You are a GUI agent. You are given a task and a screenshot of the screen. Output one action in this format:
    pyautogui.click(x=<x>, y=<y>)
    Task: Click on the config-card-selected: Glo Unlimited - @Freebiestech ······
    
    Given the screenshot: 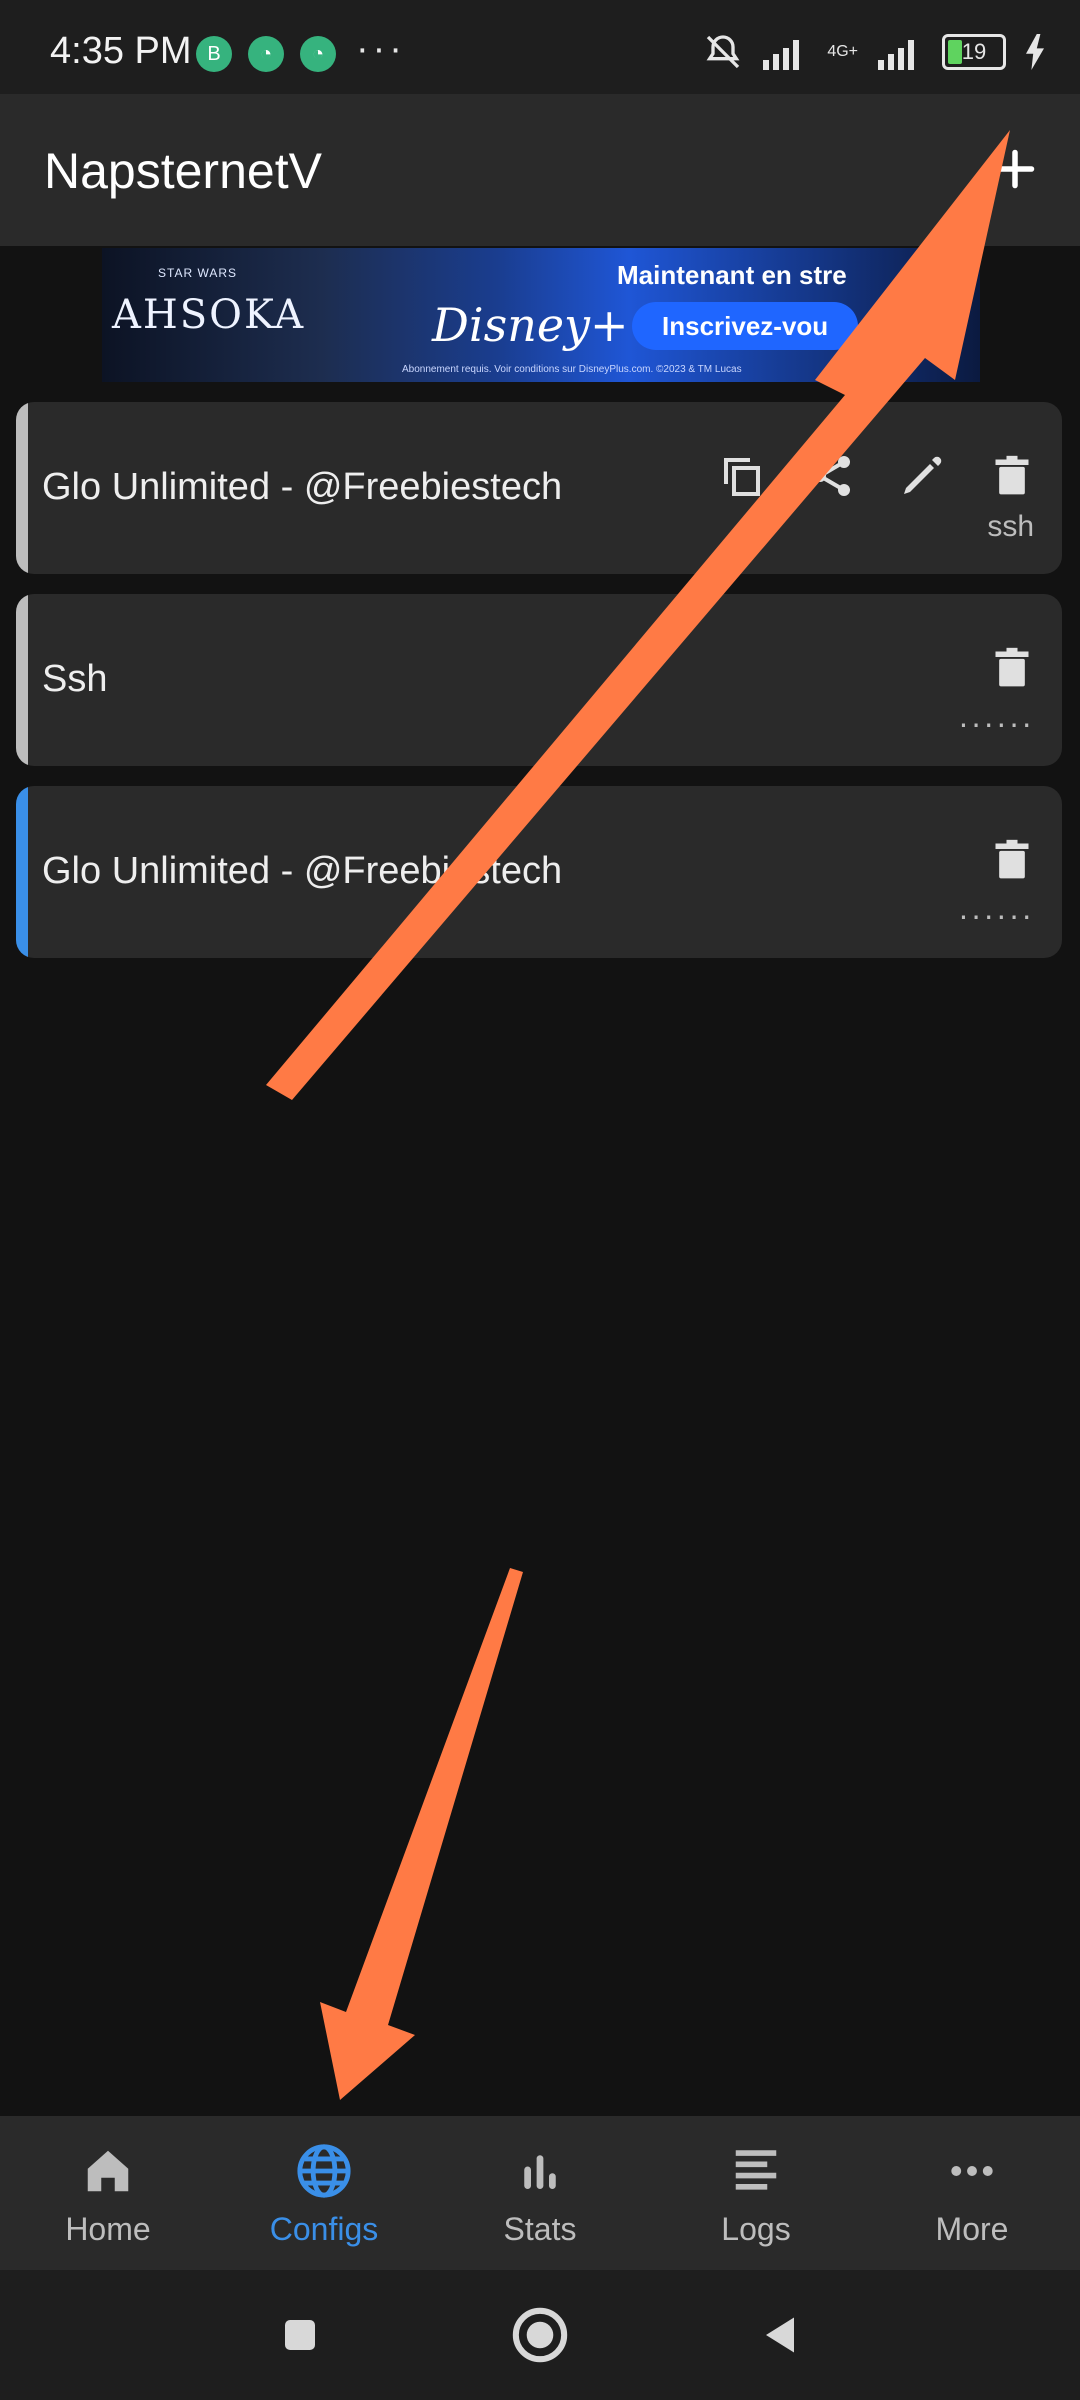 What is the action you would take?
    pyautogui.click(x=539, y=872)
    